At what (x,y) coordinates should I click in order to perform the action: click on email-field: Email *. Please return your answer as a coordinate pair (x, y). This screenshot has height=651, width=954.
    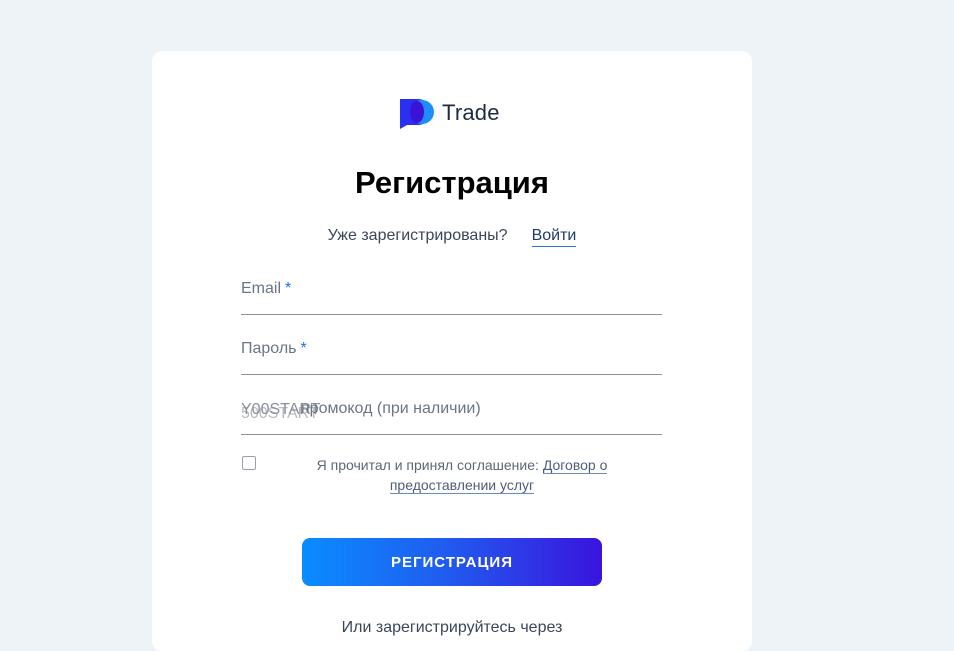
    Looking at the image, I should click on (451, 295).